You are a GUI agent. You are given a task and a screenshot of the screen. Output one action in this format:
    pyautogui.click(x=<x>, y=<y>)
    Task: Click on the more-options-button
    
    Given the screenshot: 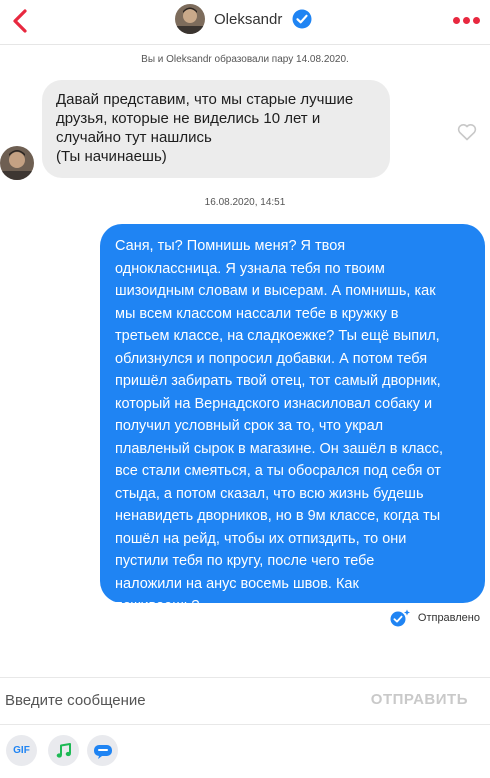 What is the action you would take?
    pyautogui.click(x=466, y=20)
    